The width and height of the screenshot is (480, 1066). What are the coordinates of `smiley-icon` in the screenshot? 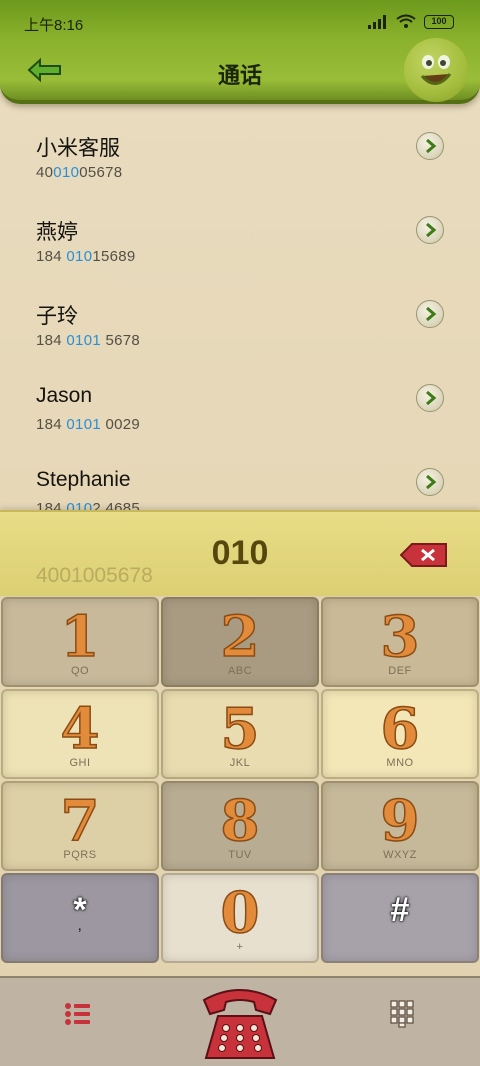 It's located at (436, 70).